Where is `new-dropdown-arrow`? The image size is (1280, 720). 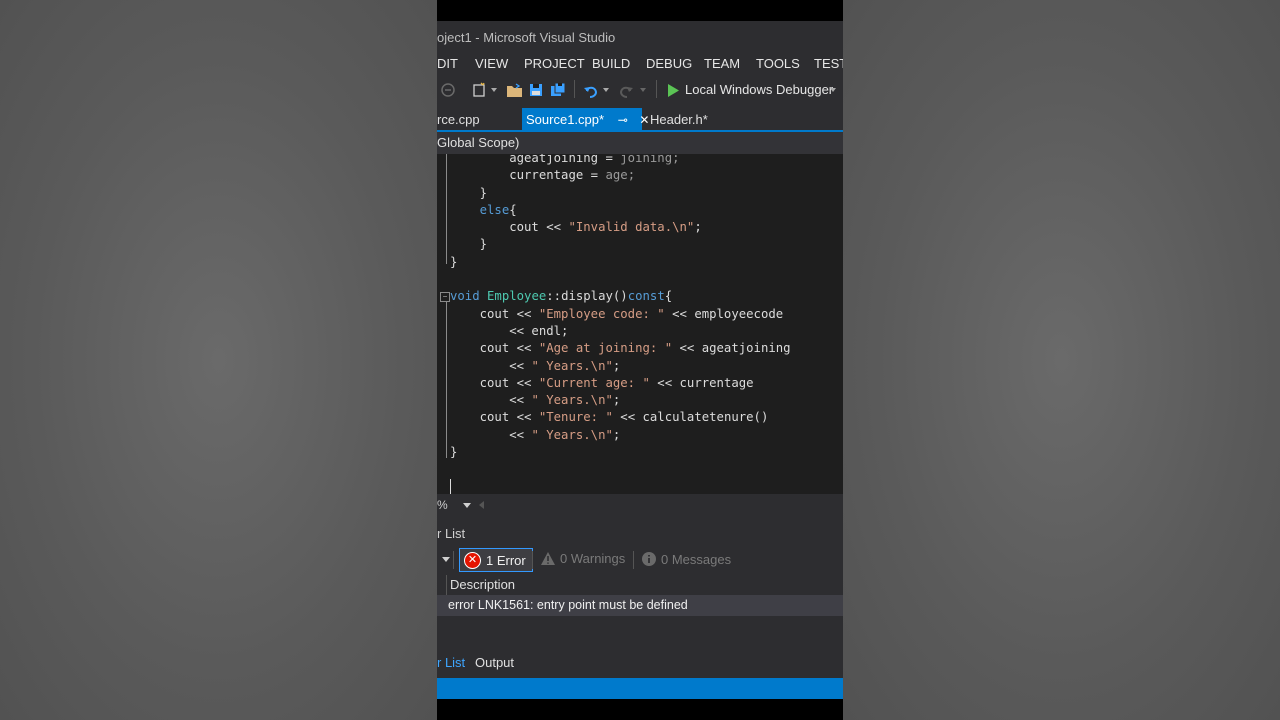
new-dropdown-arrow is located at coordinates (494, 90).